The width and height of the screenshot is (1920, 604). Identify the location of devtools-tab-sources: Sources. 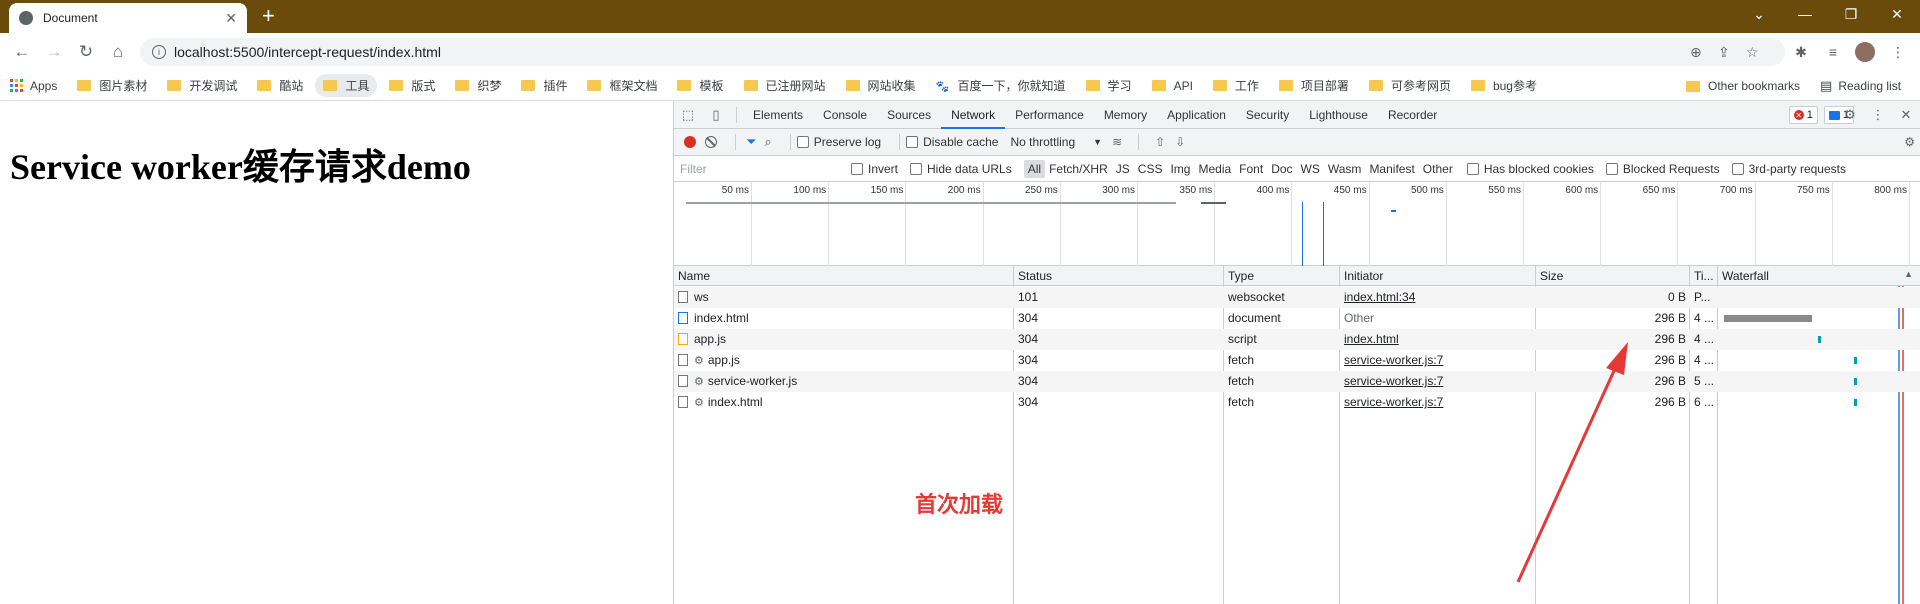
(909, 115).